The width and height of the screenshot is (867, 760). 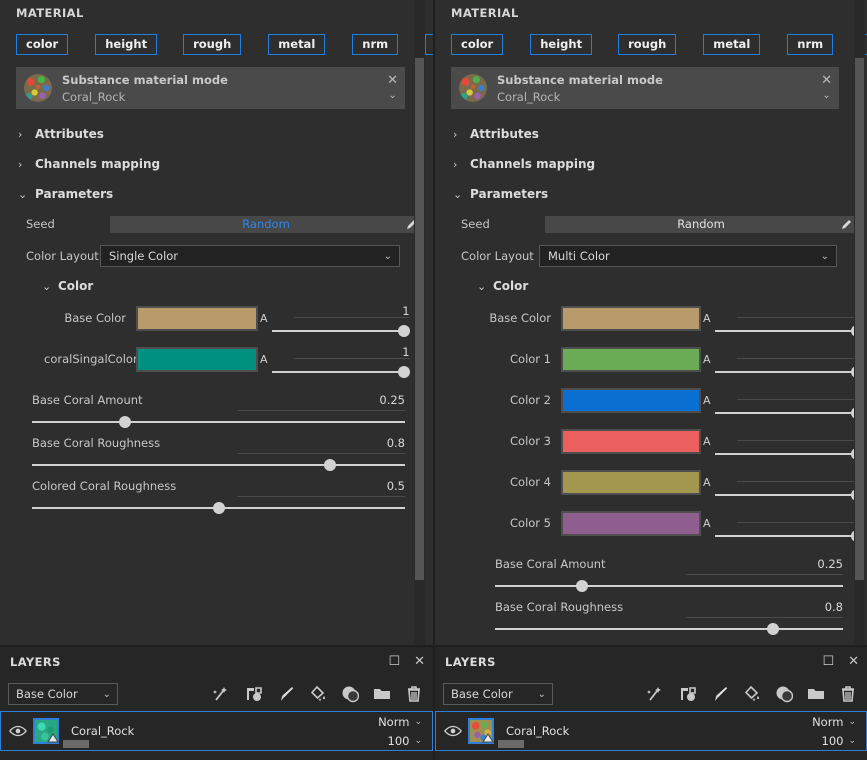 What do you see at coordinates (20, 164) in the screenshot?
I see `chevron-right-icon: ›` at bounding box center [20, 164].